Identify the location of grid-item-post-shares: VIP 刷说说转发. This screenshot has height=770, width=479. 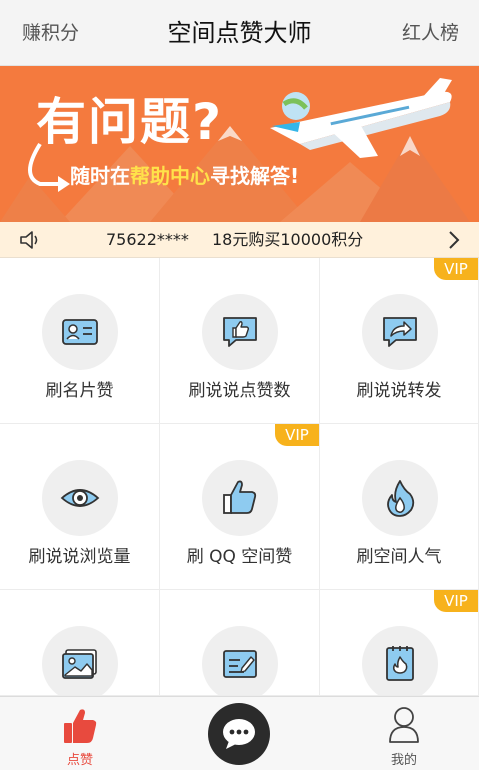
(399, 341).